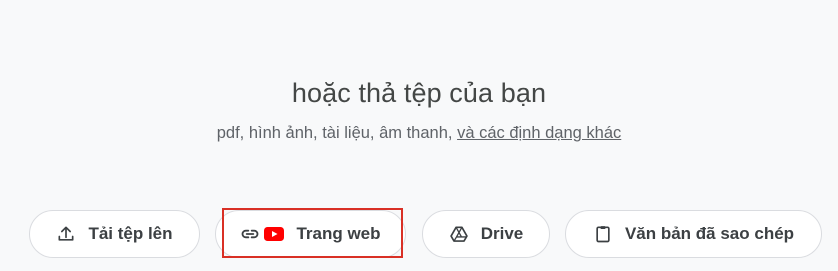 The width and height of the screenshot is (838, 271). Describe the element at coordinates (419, 93) in the screenshot. I see `drop-zone-headline: hoặc thả tệp của bạn` at that location.